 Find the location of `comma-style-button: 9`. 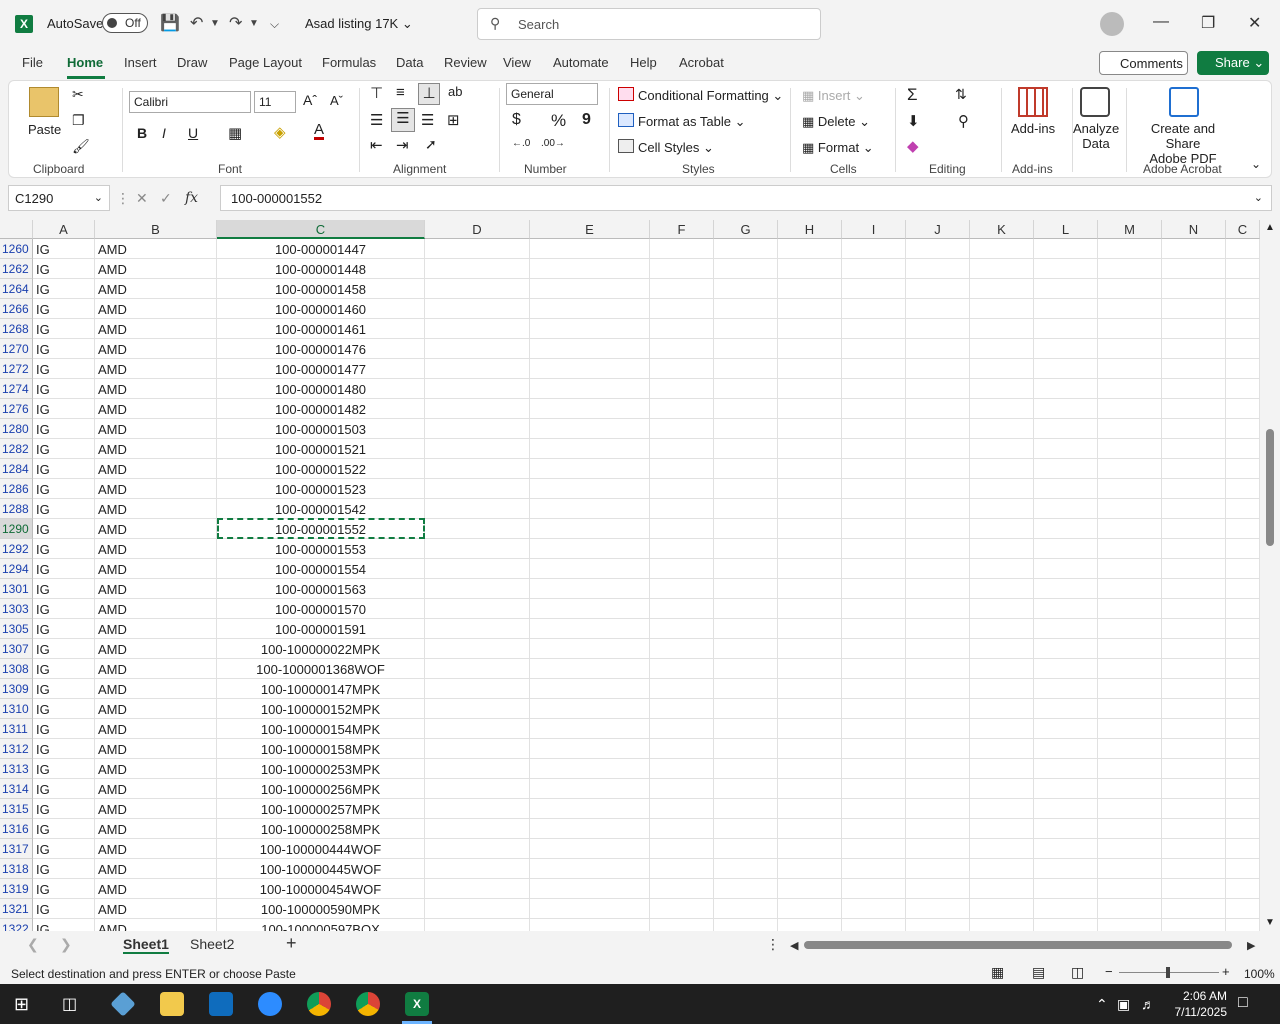

comma-style-button: 9 is located at coordinates (586, 120).